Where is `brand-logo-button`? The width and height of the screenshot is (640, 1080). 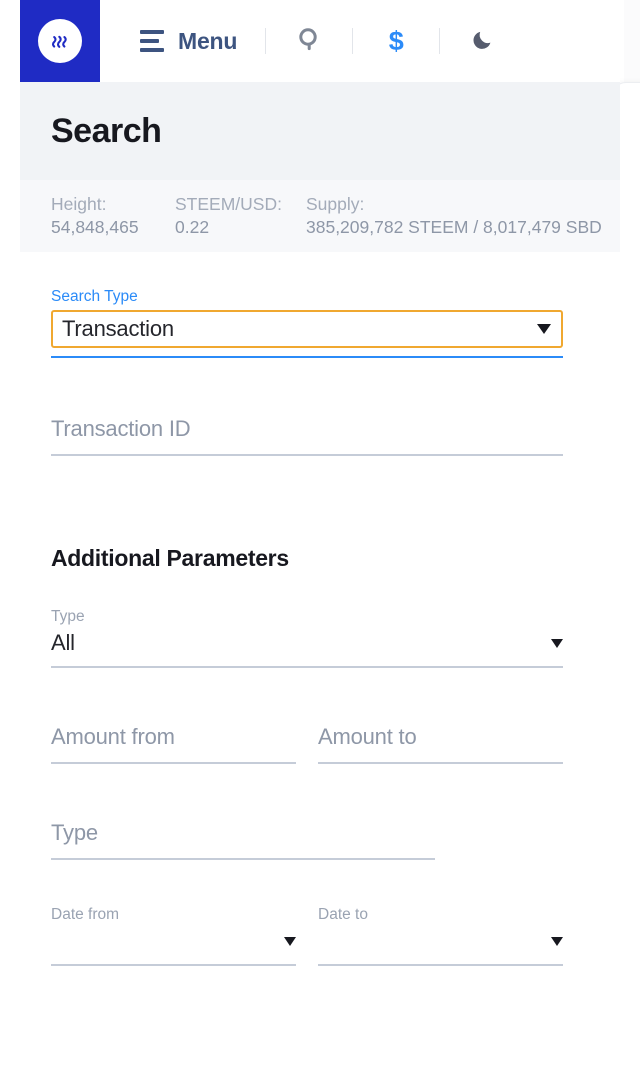 brand-logo-button is located at coordinates (60, 41).